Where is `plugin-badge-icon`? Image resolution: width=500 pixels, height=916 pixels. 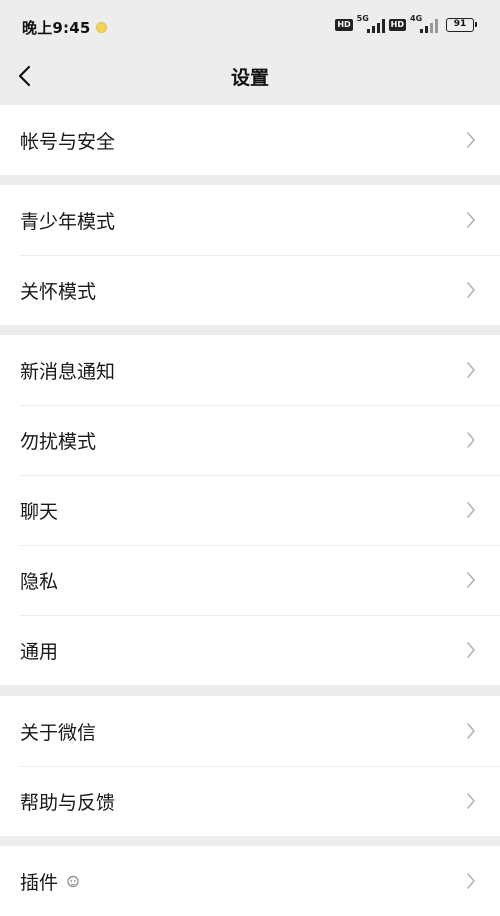 plugin-badge-icon is located at coordinates (73, 881).